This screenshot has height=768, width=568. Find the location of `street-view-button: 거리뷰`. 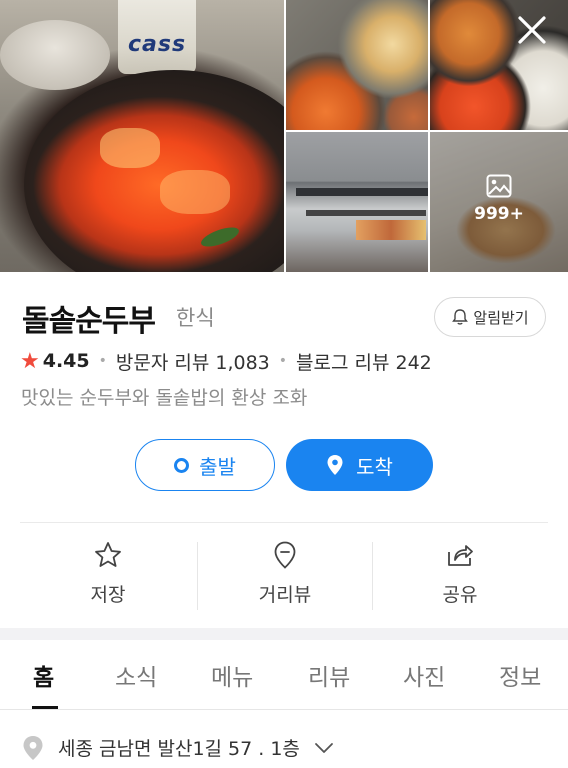

street-view-button: 거리뷰 is located at coordinates (285, 576).